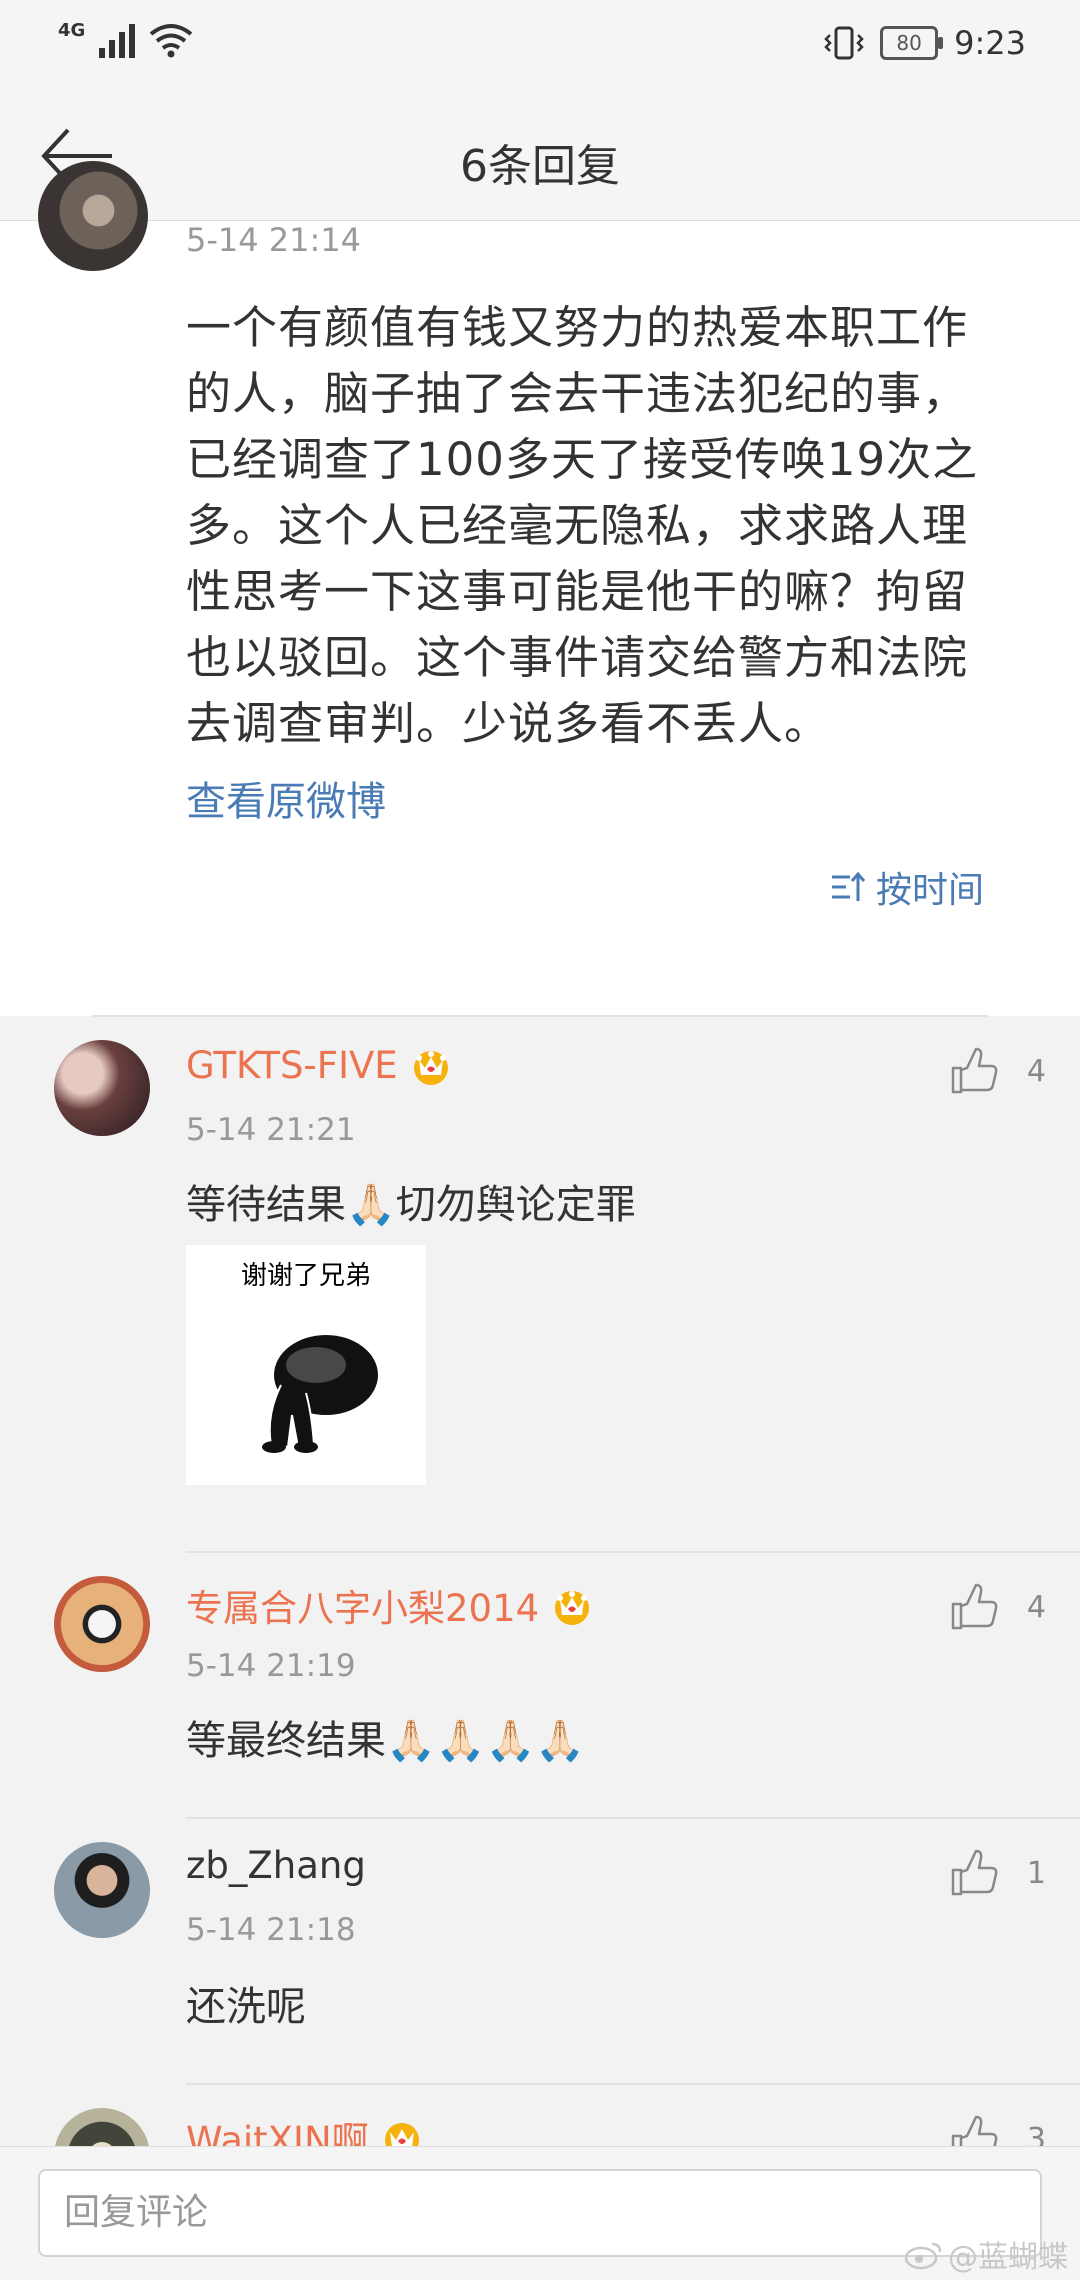 This screenshot has height=2280, width=1080. I want to click on comment-text-line: 也以驳回。这个事件请交给警方和法院, so click(577, 657).